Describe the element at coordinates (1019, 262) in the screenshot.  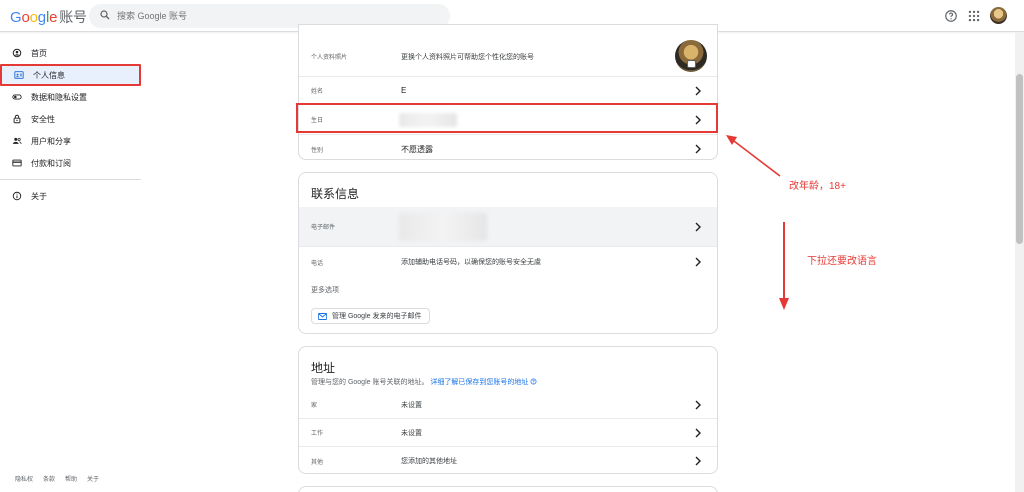
I see `page-scrollbar` at that location.